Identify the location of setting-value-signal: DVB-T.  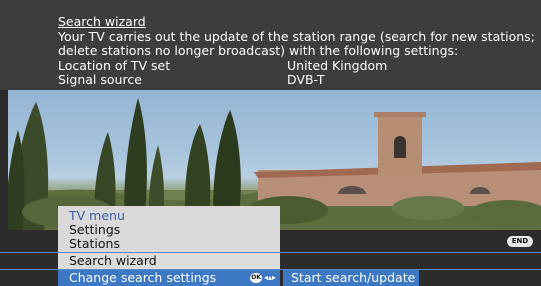
(306, 79).